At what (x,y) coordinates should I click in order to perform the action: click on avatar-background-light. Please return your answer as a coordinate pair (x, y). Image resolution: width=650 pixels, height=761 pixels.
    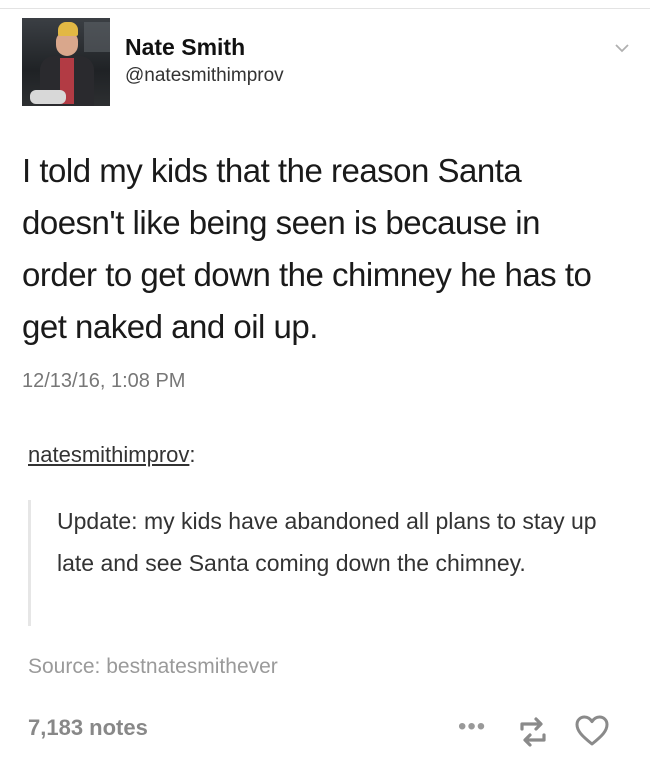
    Looking at the image, I should click on (97, 37).